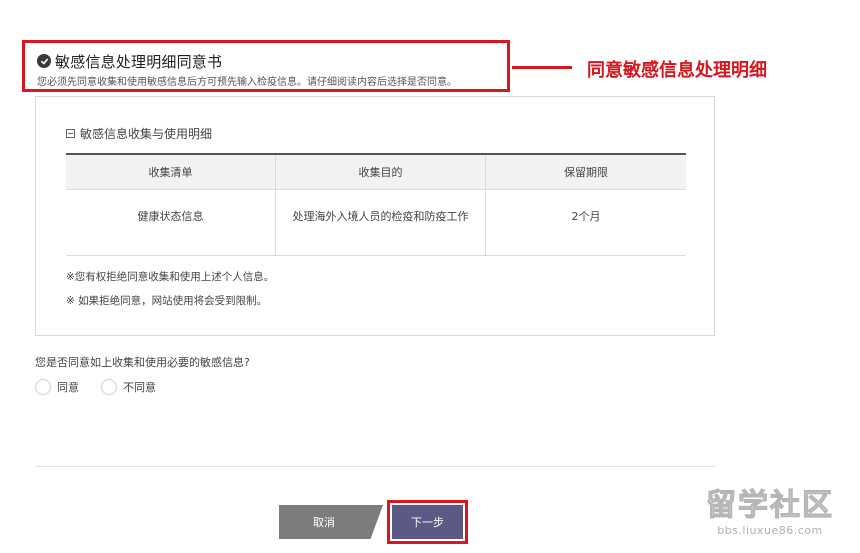  I want to click on agree-option: 同意, so click(57, 387).